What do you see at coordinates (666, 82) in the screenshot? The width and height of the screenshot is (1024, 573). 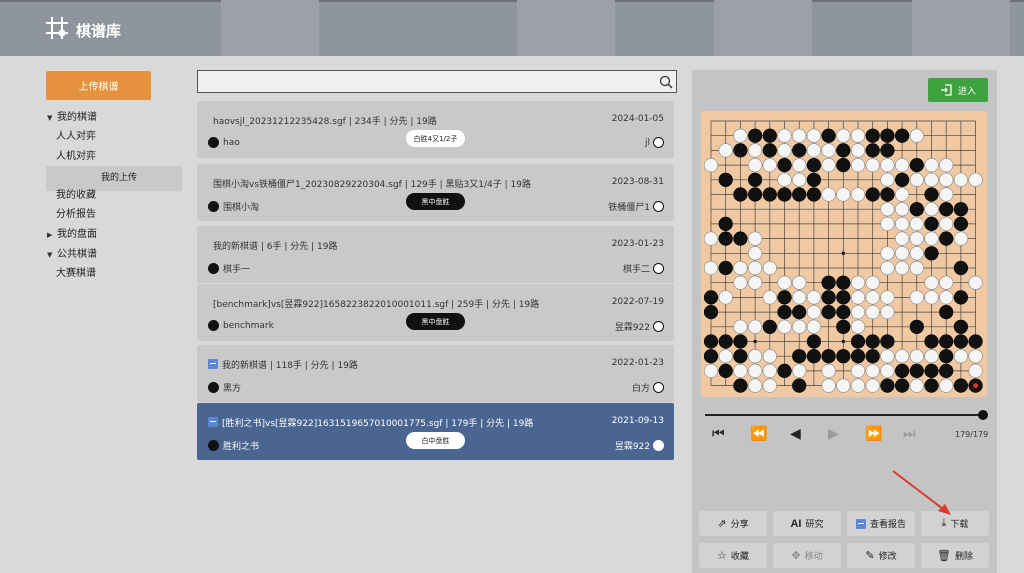 I see `search-icon` at bounding box center [666, 82].